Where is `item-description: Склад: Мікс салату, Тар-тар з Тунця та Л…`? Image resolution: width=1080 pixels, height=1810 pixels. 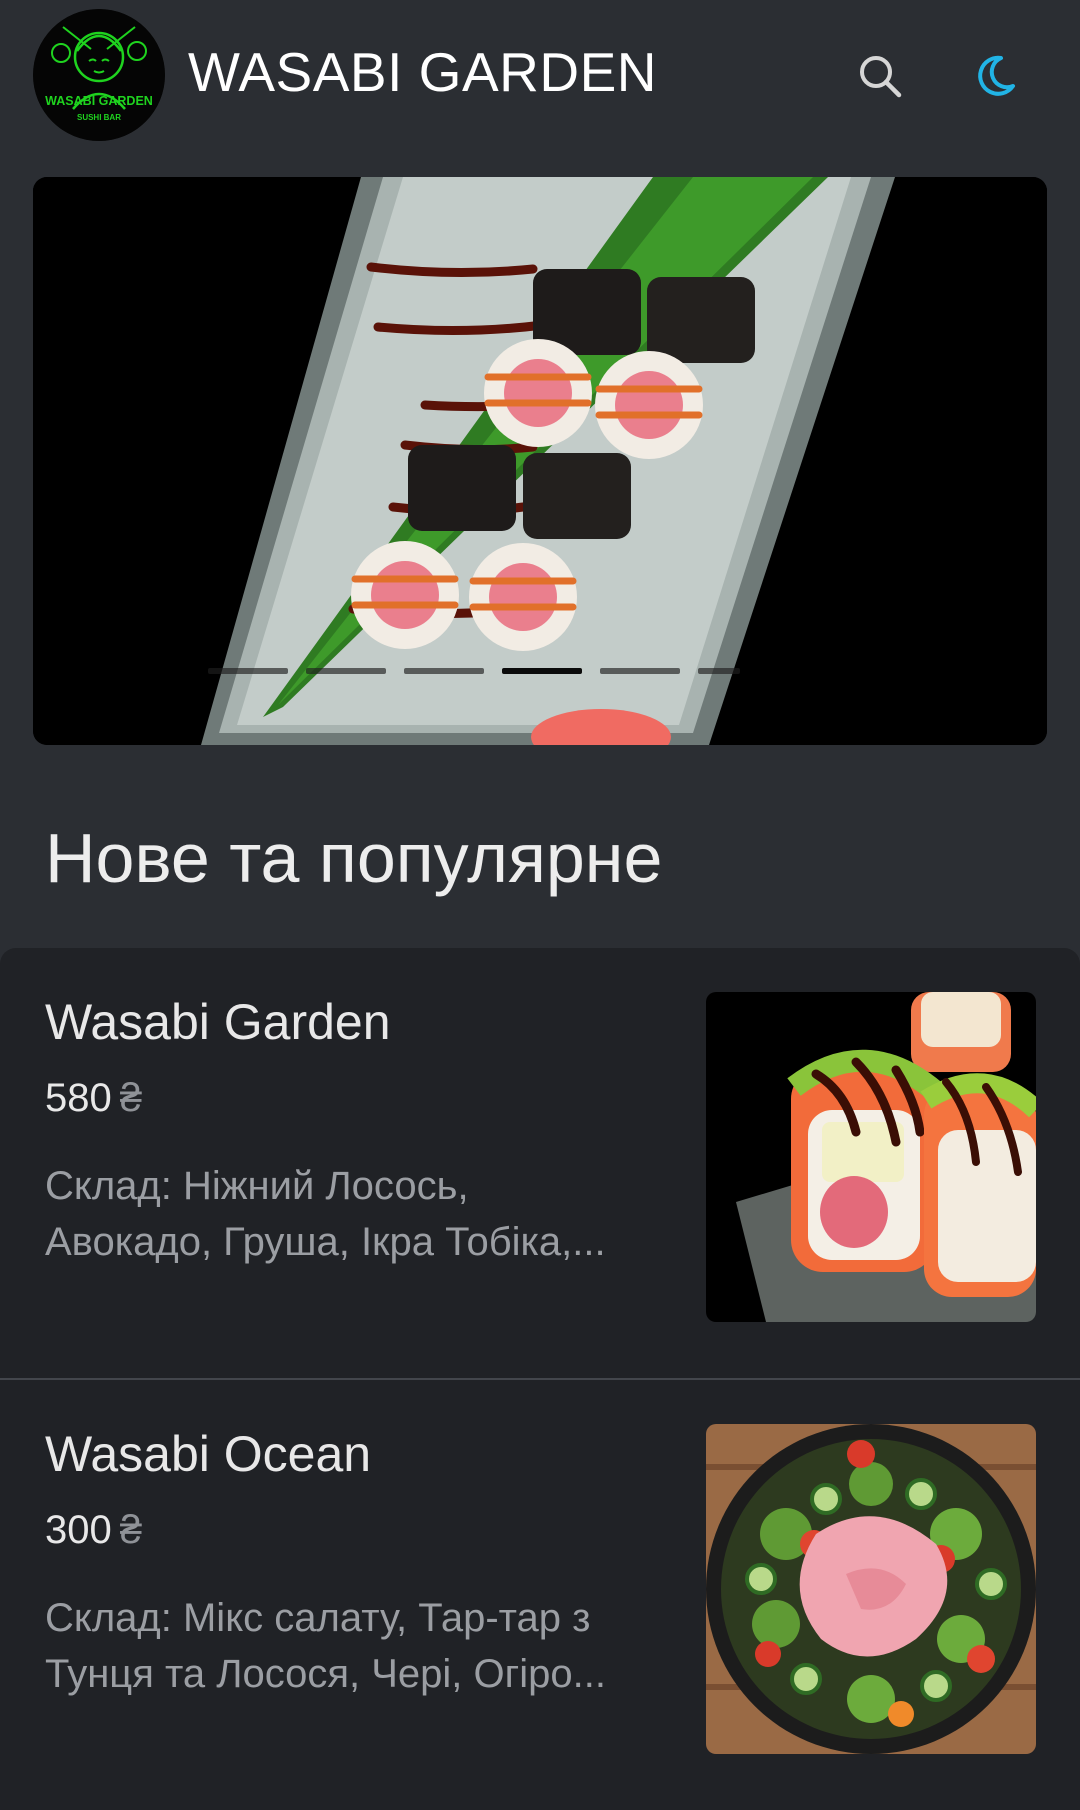
item-description: Склад: Мікс салату, Тар-тар з Тунця та Л… is located at coordinates (325, 1646).